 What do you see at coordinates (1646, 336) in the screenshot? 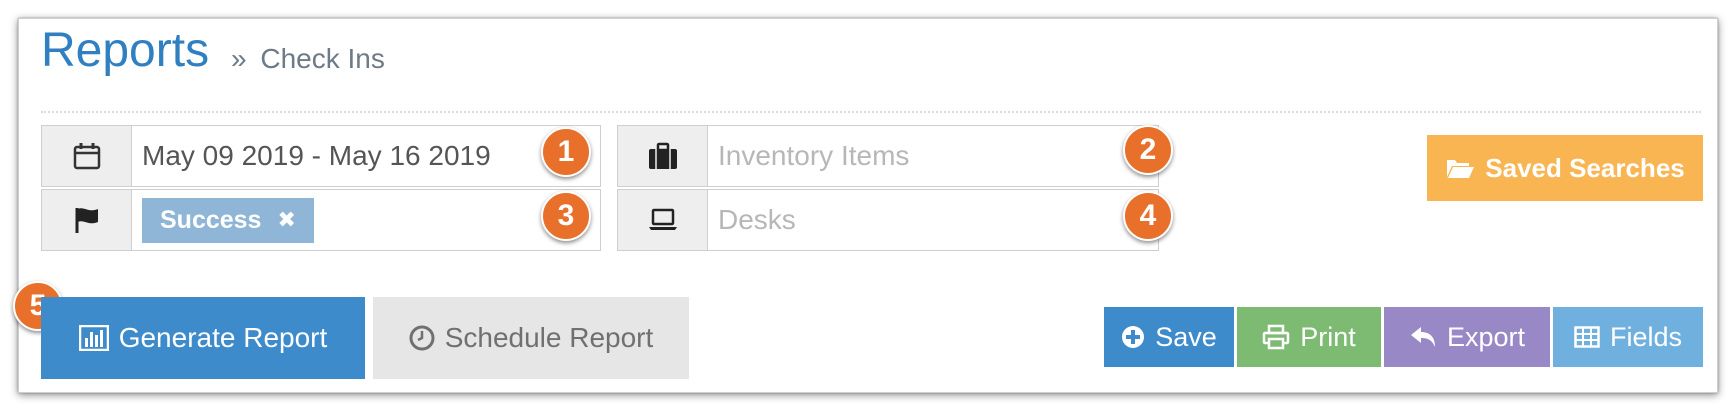
I see `fields-label: Fields` at bounding box center [1646, 336].